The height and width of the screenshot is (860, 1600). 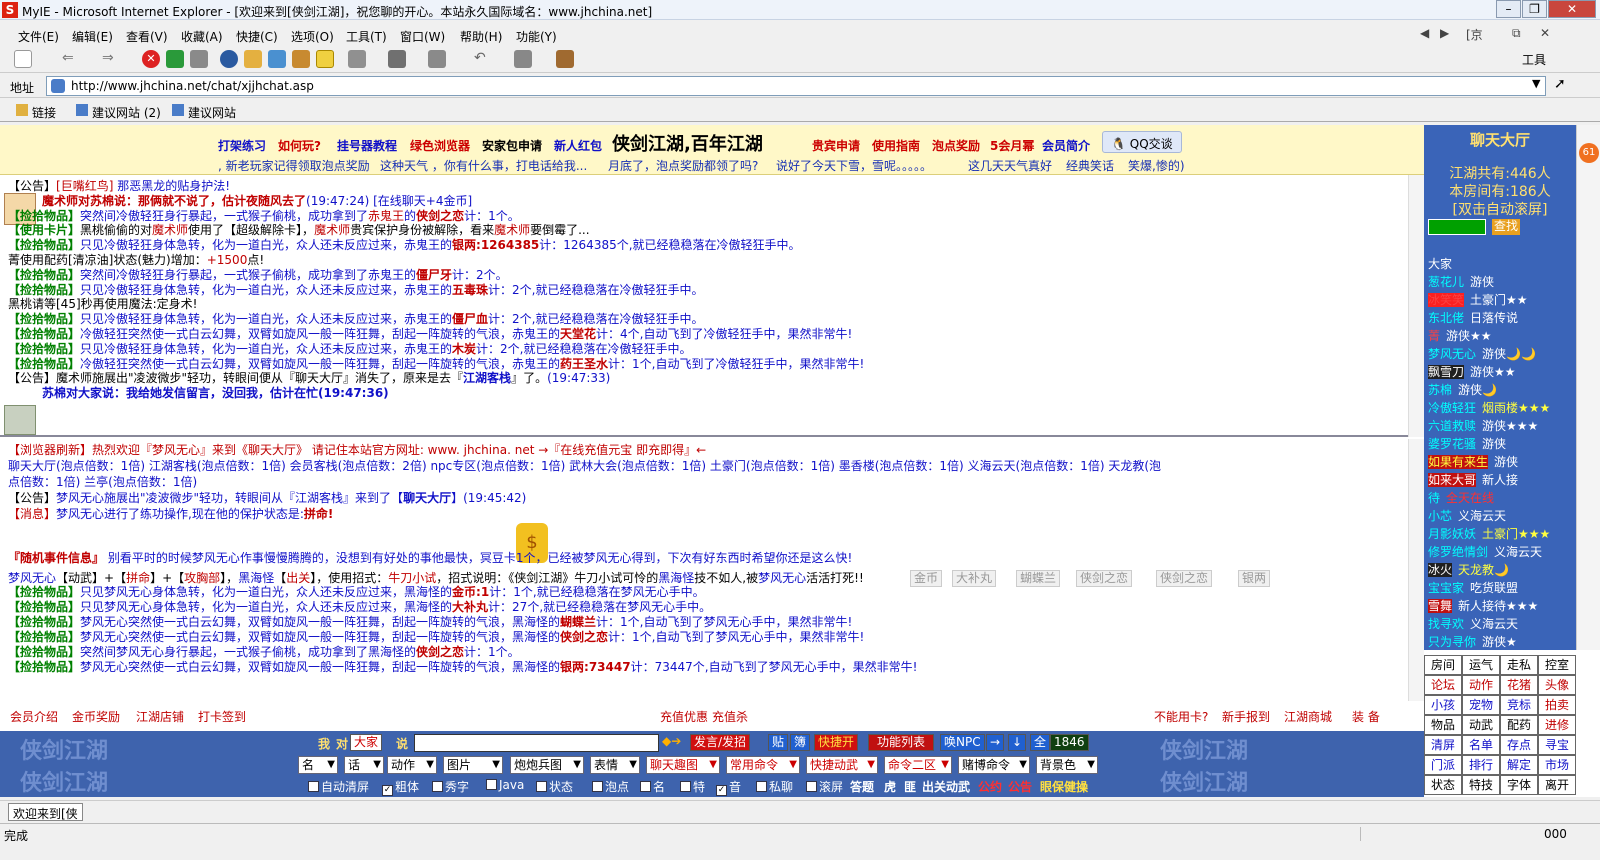 I want to click on grid-button: 排行, so click(x=1481, y=765).